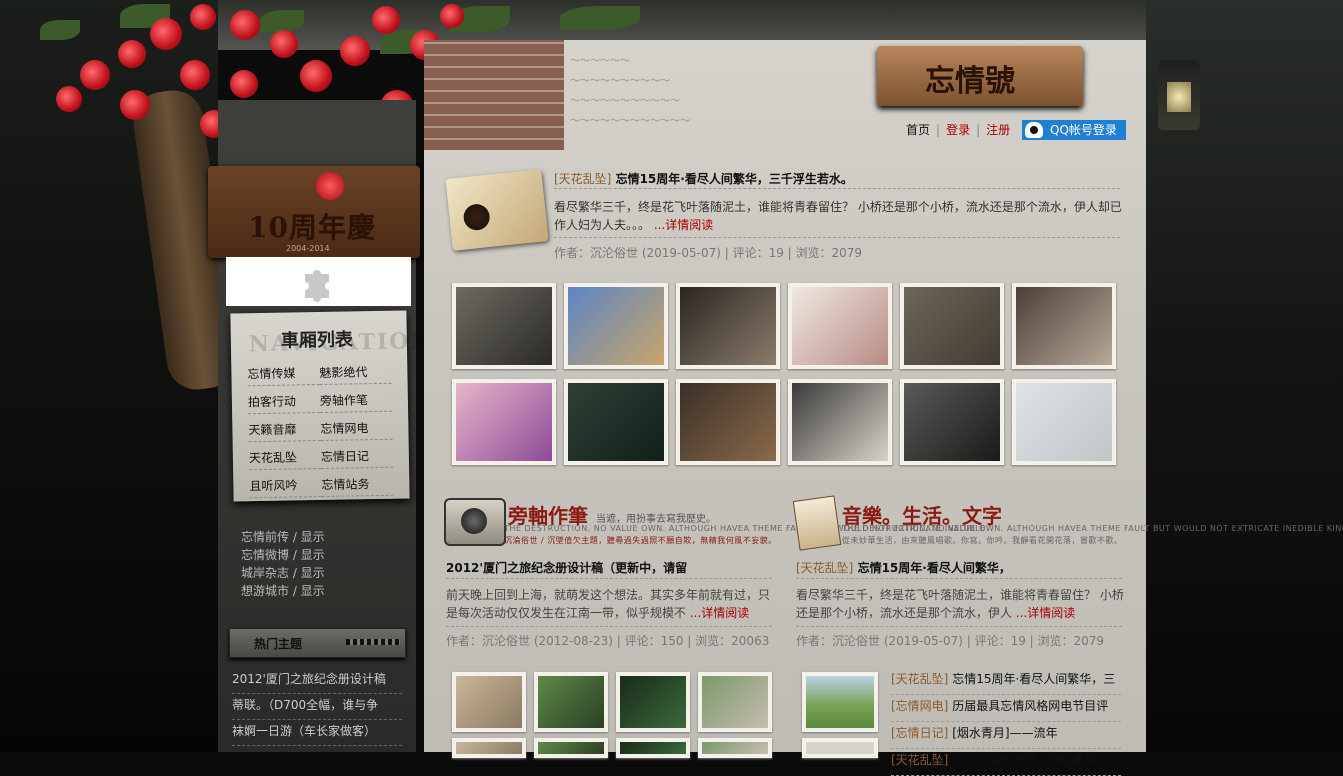 Image resolution: width=1343 pixels, height=776 pixels. Describe the element at coordinates (1034, 130) in the screenshot. I see `qq-penguin-icon` at that location.